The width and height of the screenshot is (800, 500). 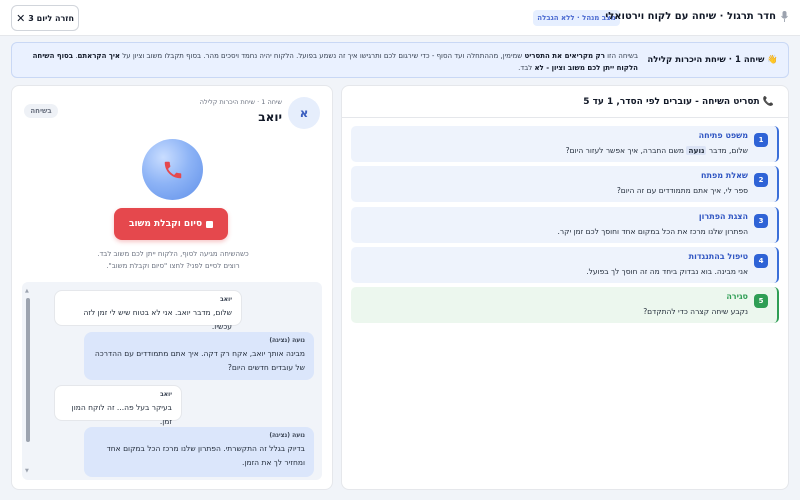 What do you see at coordinates (21, 18) in the screenshot?
I see `close-icon: ✕` at bounding box center [21, 18].